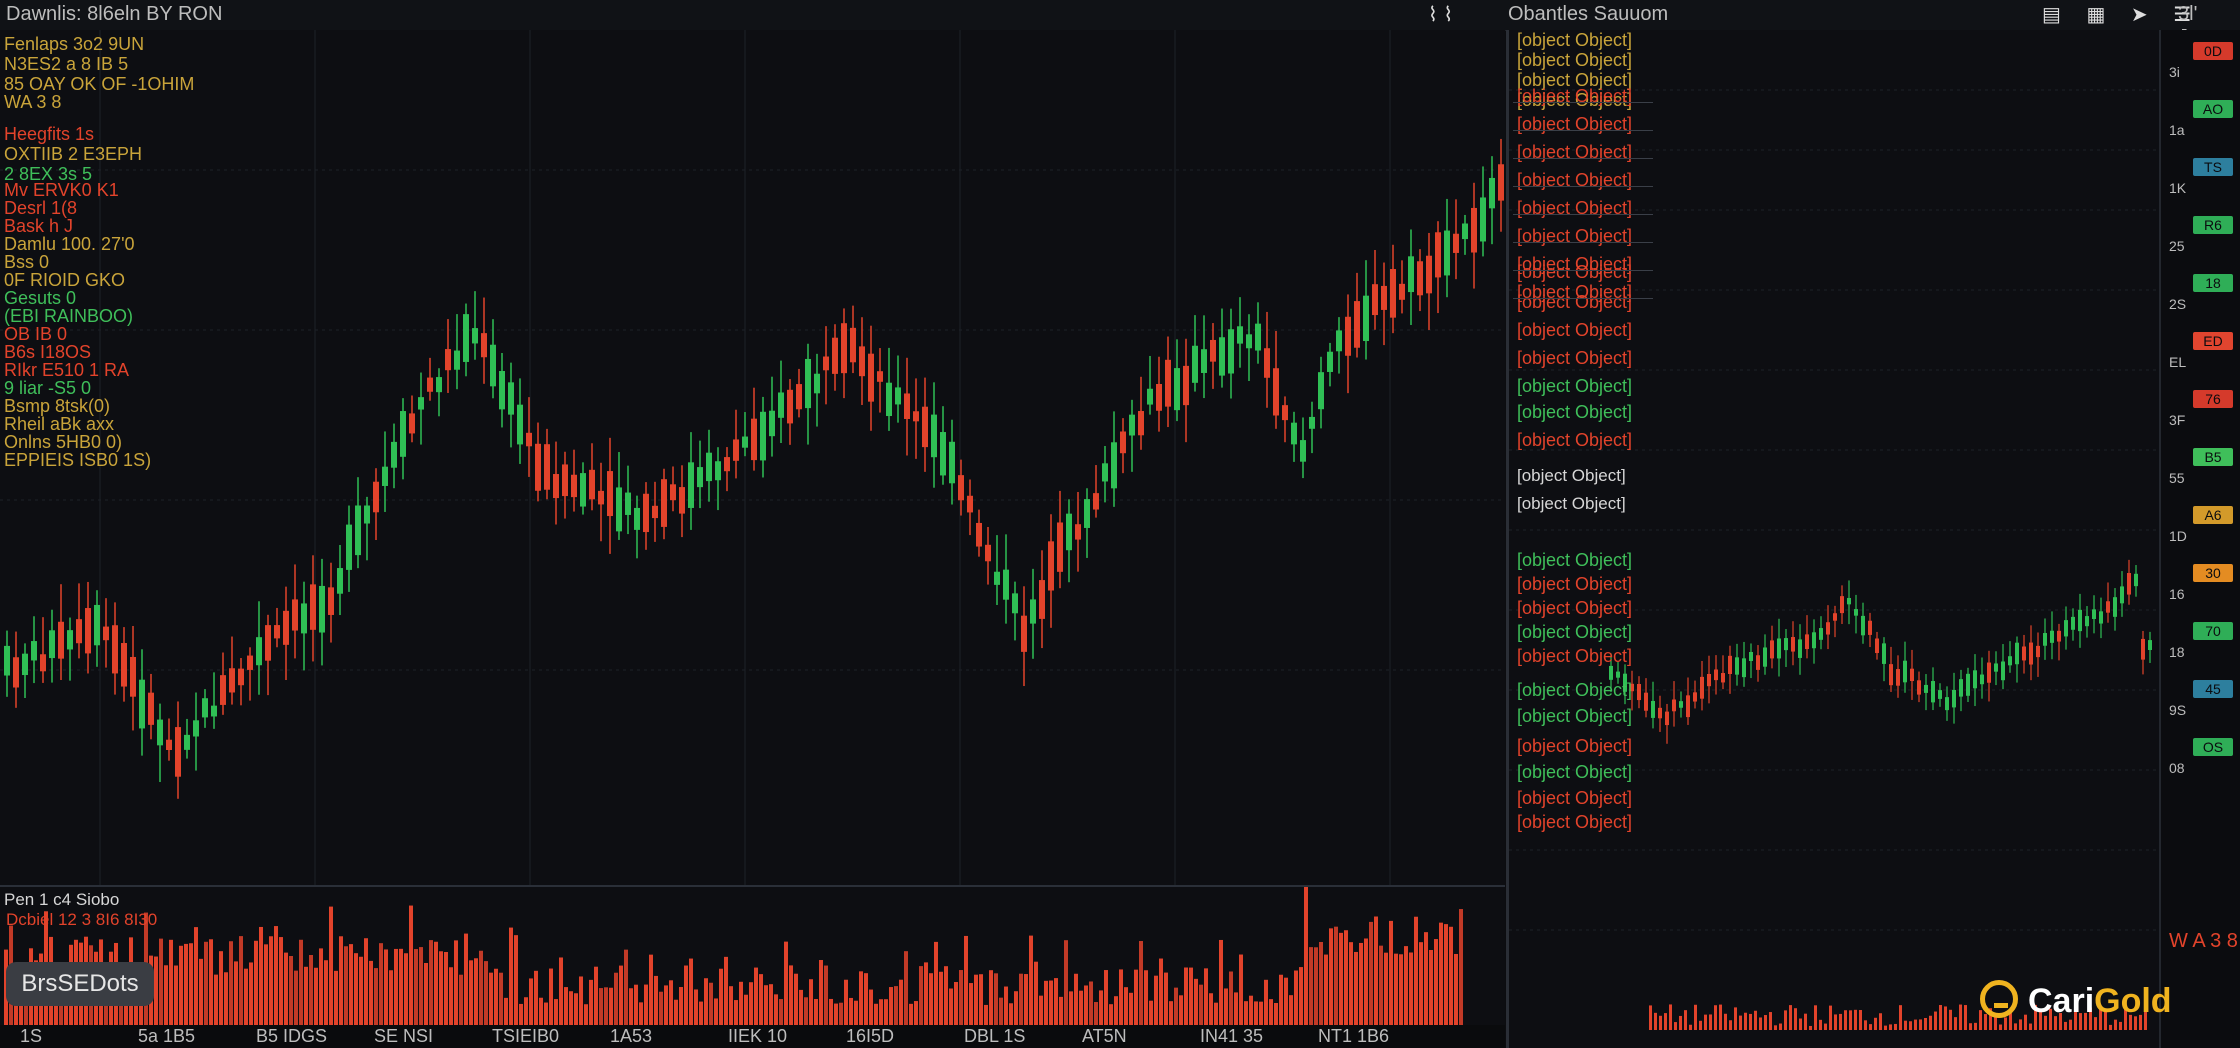  I want to click on info-line: N3ES2 a 8 IB 5, so click(66, 64).